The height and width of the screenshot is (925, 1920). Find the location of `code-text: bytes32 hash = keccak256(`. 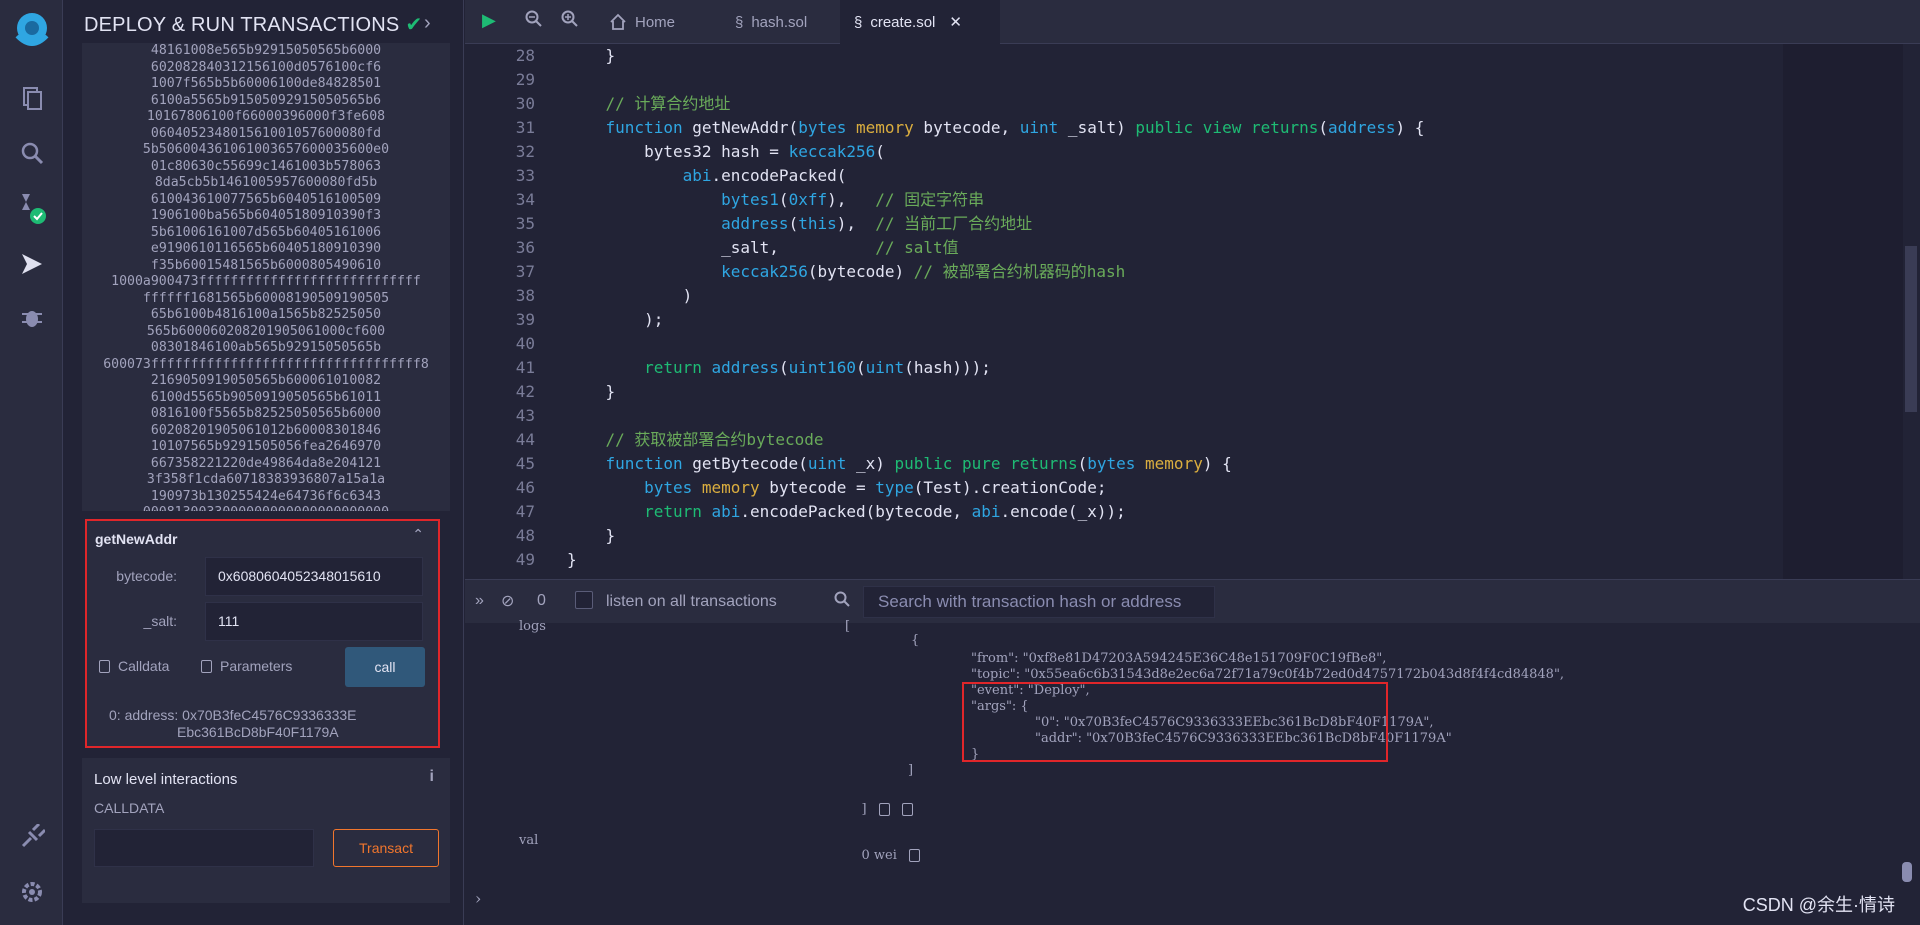

code-text: bytes32 hash = keccak256( is located at coordinates (726, 151).